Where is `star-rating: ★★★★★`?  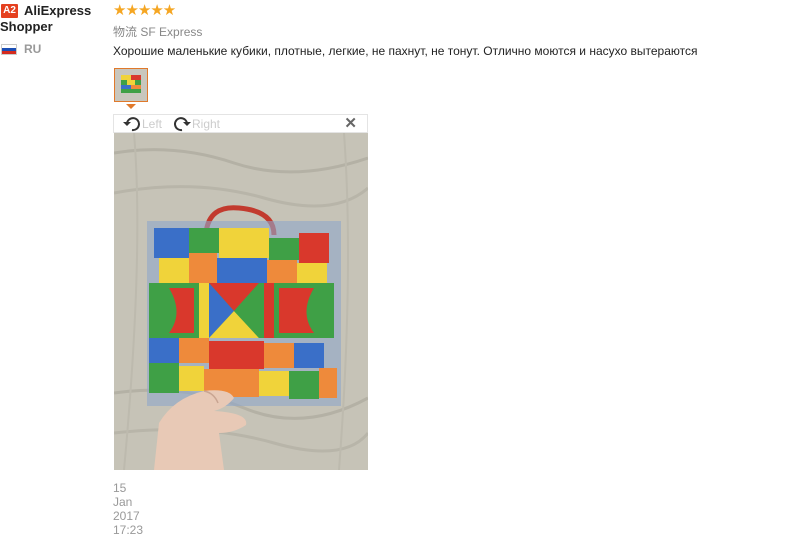 star-rating: ★★★★★ is located at coordinates (144, 11).